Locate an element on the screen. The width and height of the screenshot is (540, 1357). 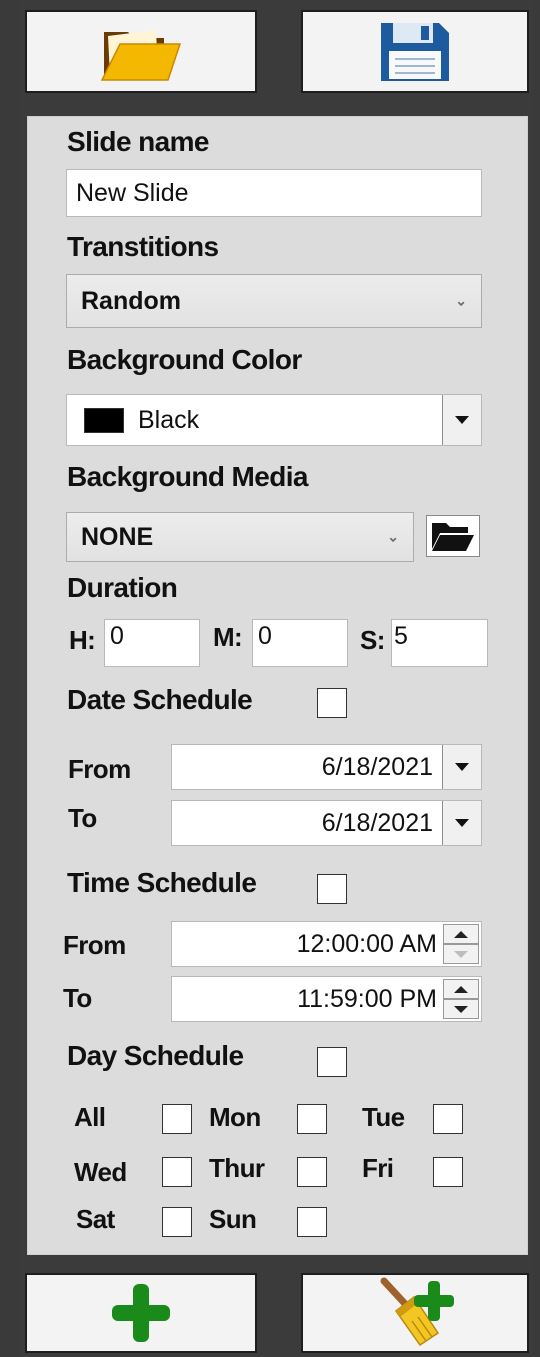
date-to-value: 6/18/2021 is located at coordinates (377, 822).